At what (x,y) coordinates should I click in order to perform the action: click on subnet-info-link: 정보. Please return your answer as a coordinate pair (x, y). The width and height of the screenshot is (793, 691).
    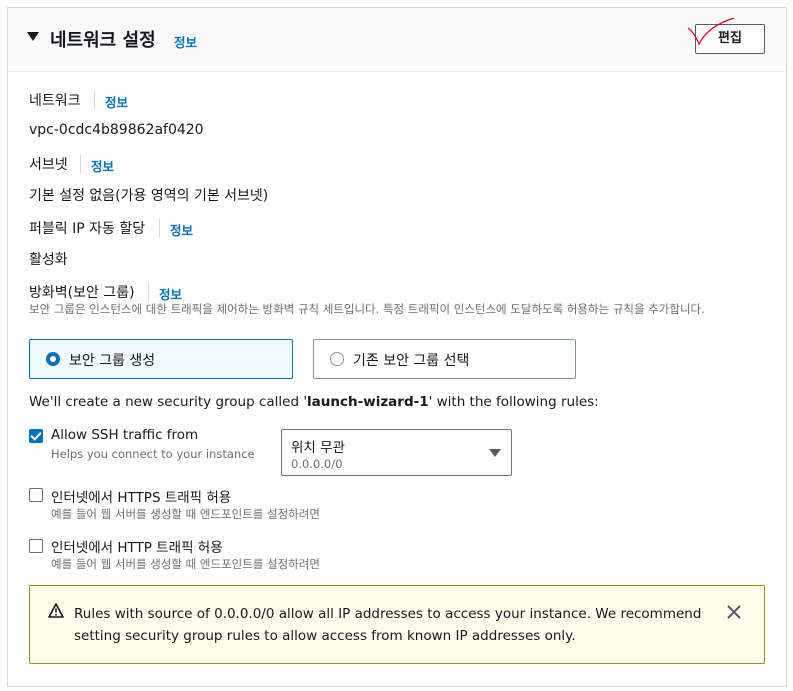
    Looking at the image, I should click on (102, 165).